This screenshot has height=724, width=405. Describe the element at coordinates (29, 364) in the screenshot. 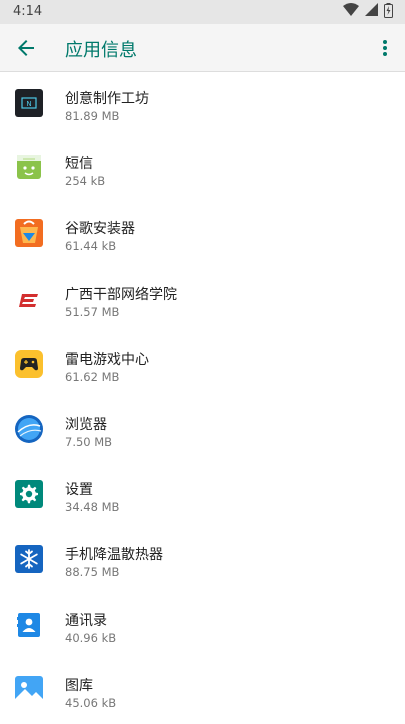

I see `game-center-icon` at that location.